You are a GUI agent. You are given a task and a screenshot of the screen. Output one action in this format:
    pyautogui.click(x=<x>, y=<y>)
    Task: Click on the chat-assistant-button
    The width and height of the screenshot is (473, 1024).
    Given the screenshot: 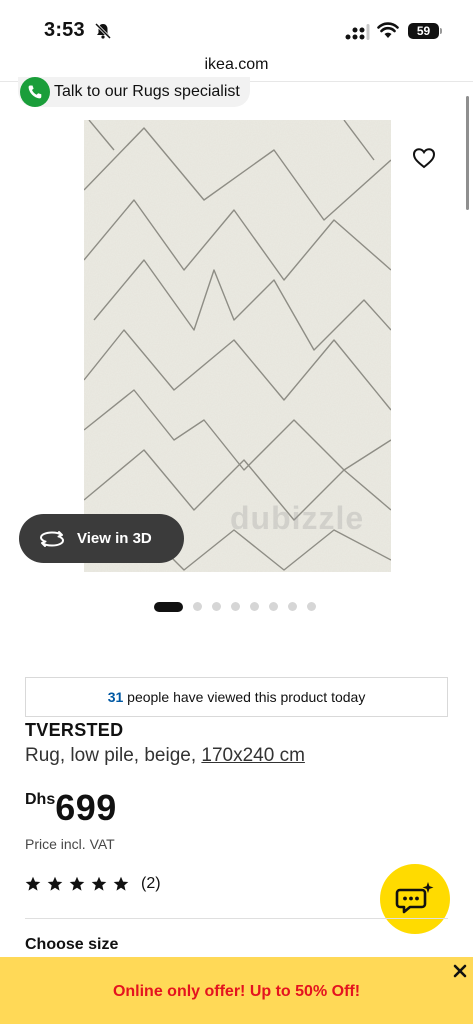 What is the action you would take?
    pyautogui.click(x=415, y=899)
    